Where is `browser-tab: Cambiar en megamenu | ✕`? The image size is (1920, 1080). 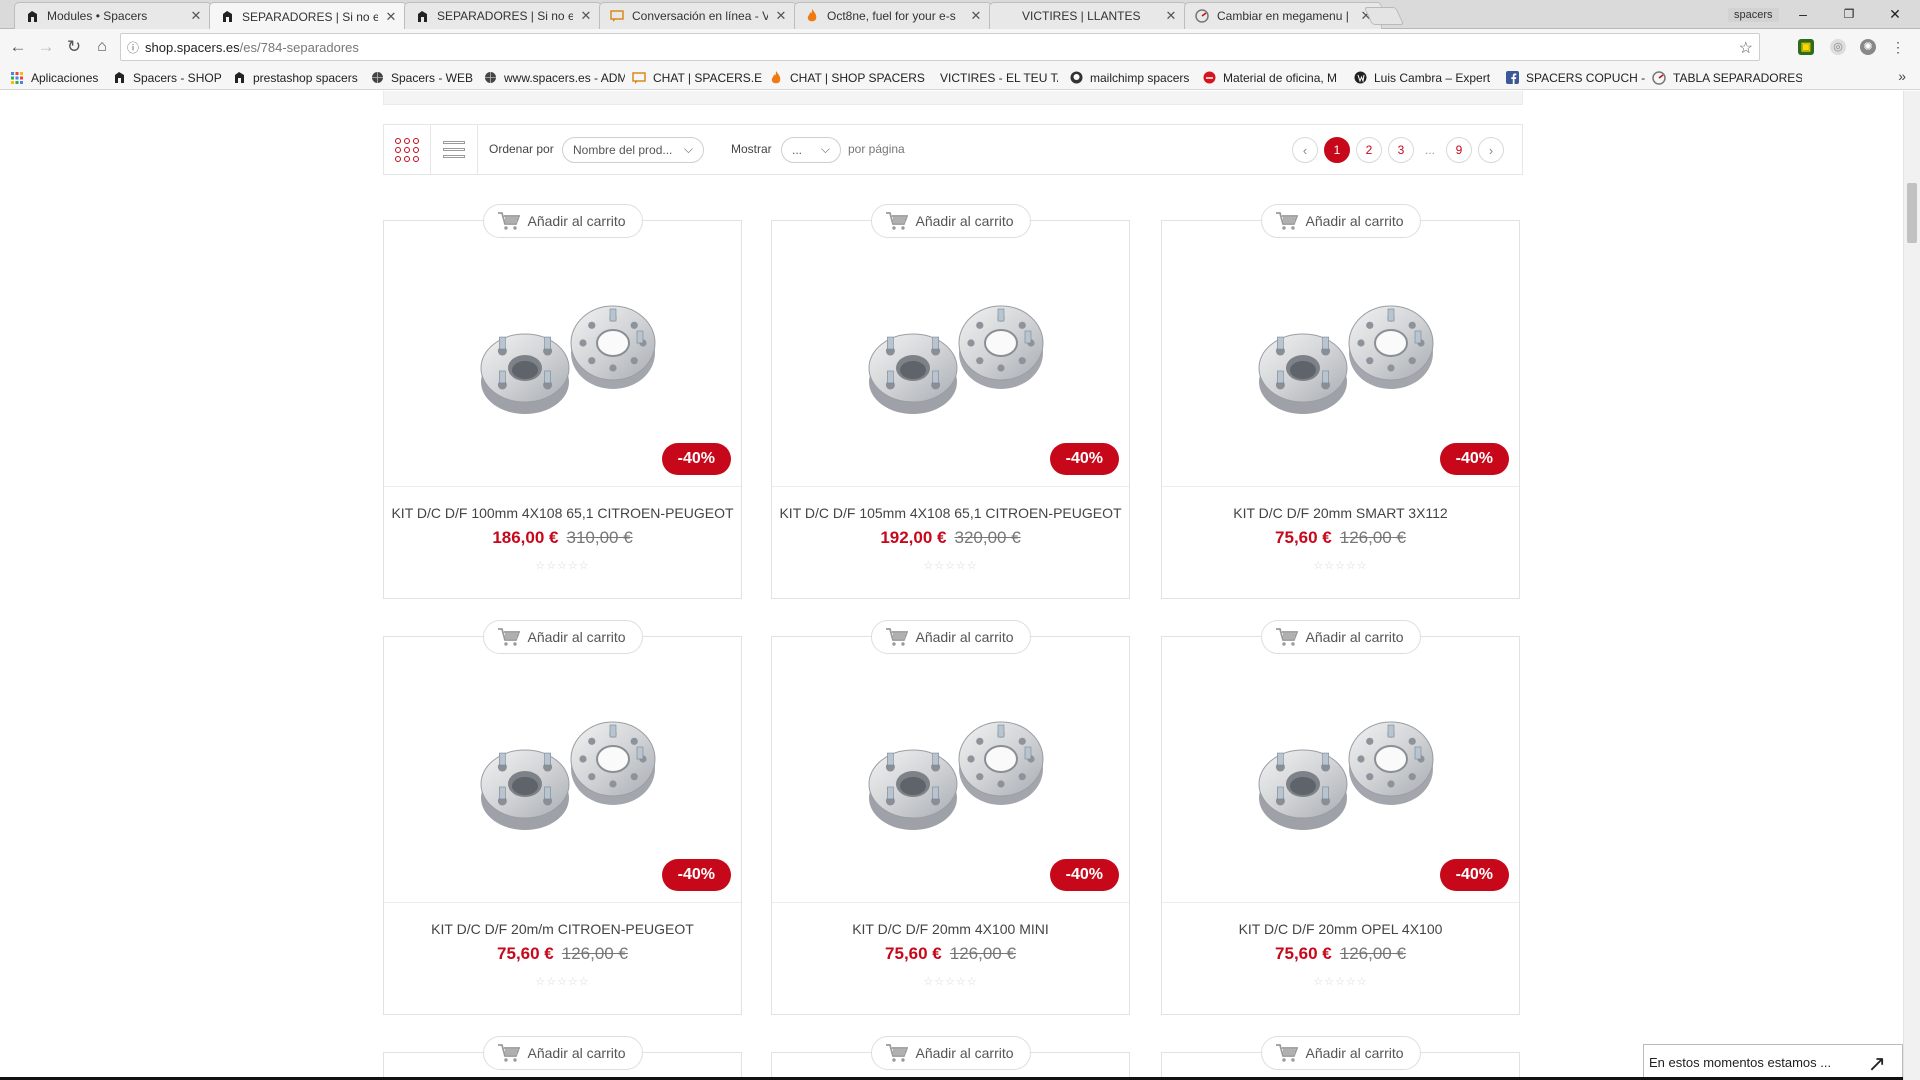 browser-tab: Cambiar en megamenu | ✕ is located at coordinates (1283, 15).